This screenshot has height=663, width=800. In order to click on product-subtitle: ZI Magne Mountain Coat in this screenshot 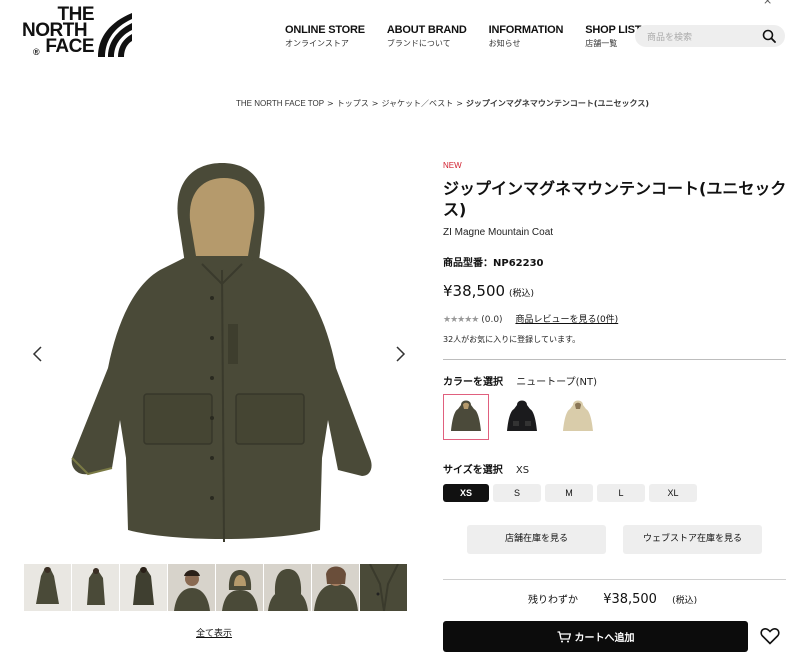, I will do `click(498, 232)`.